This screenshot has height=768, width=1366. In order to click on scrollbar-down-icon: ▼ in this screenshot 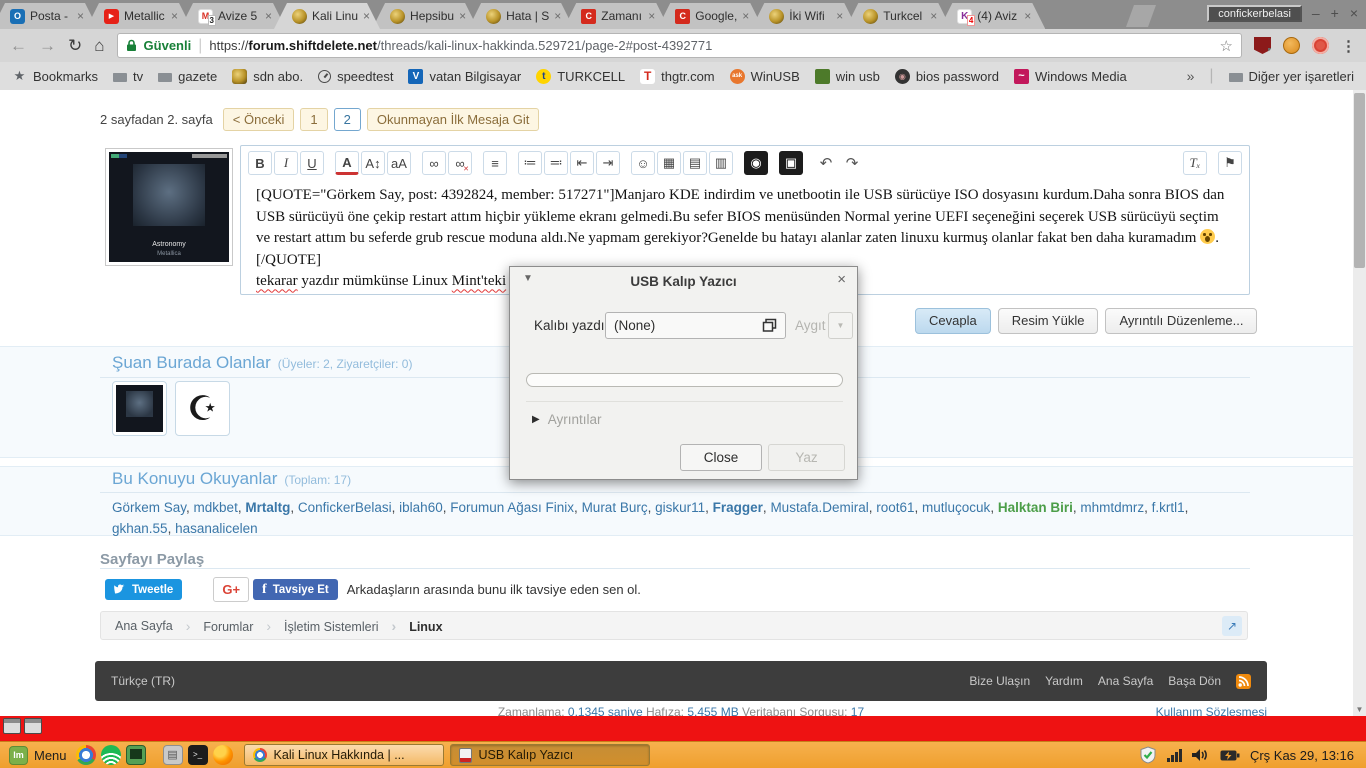, I will do `click(1359, 709)`.